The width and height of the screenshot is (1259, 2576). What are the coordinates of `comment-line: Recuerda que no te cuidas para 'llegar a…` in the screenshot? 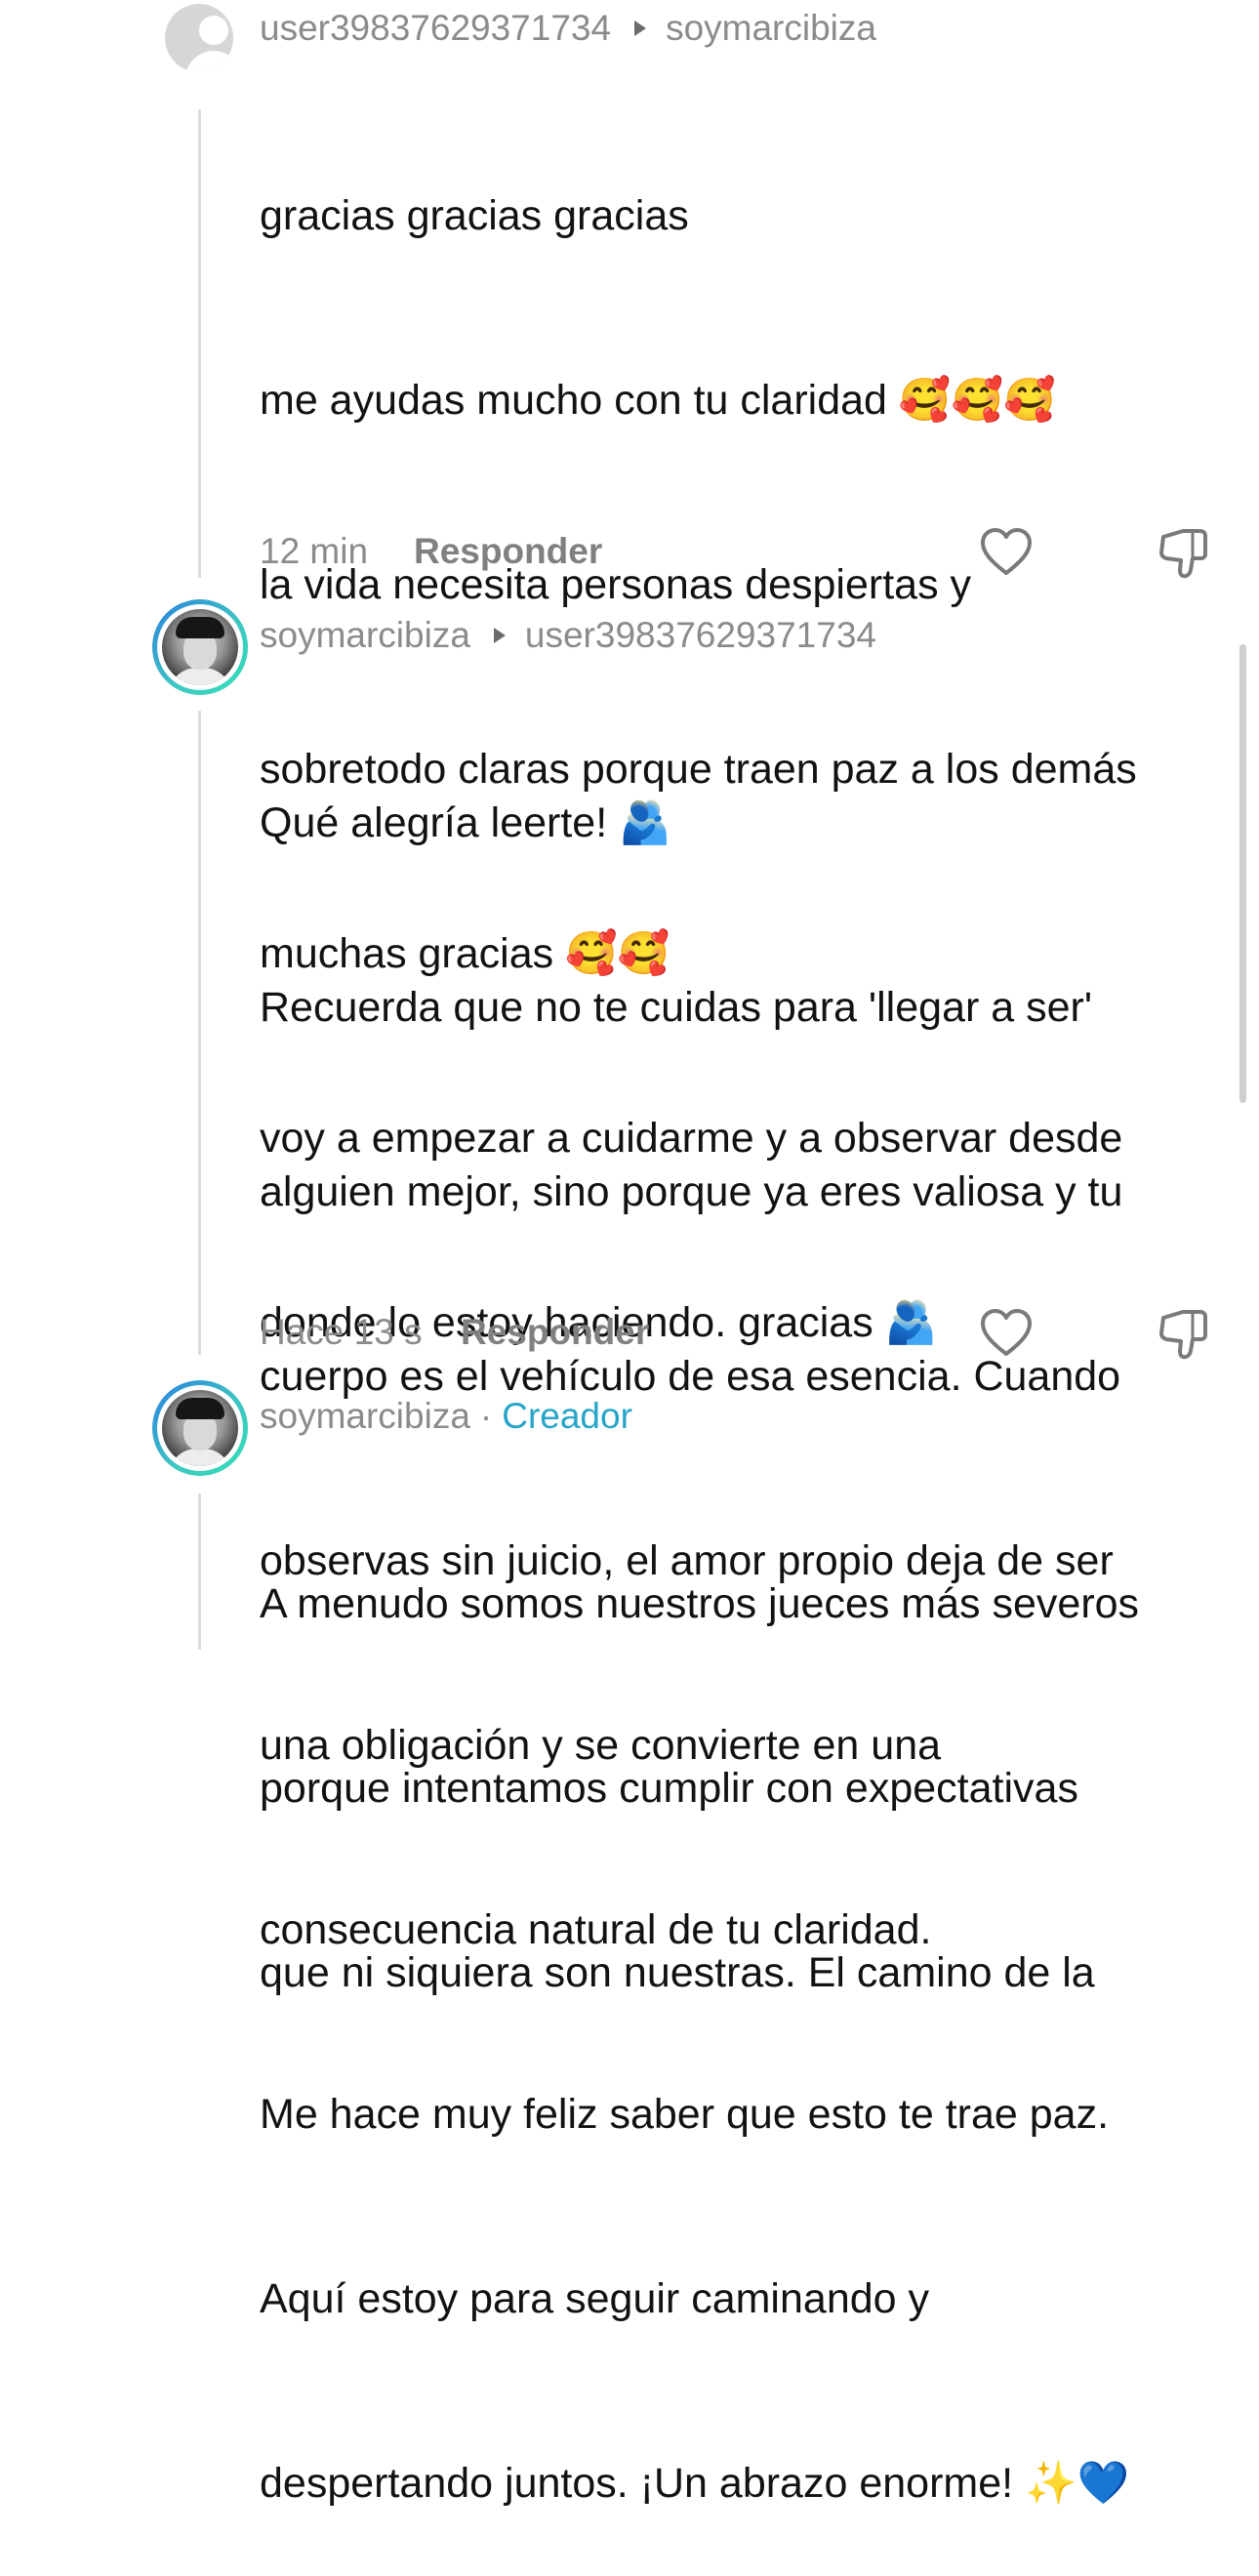 It's located at (677, 1007).